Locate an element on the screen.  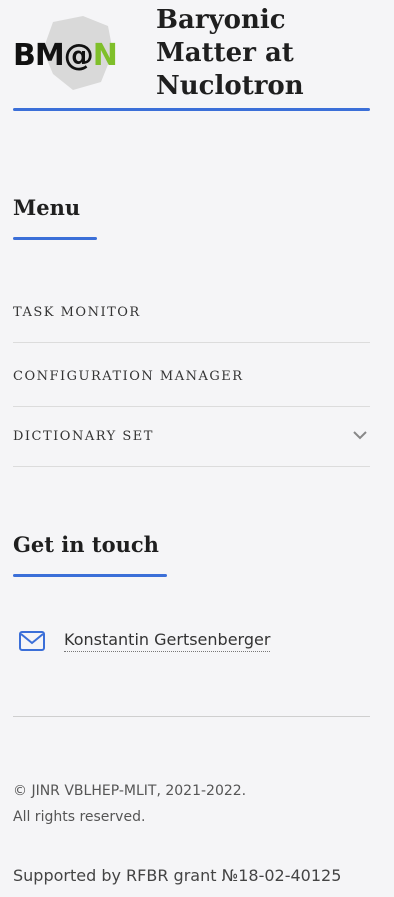
rights-text: All rights reserved. is located at coordinates (79, 817).